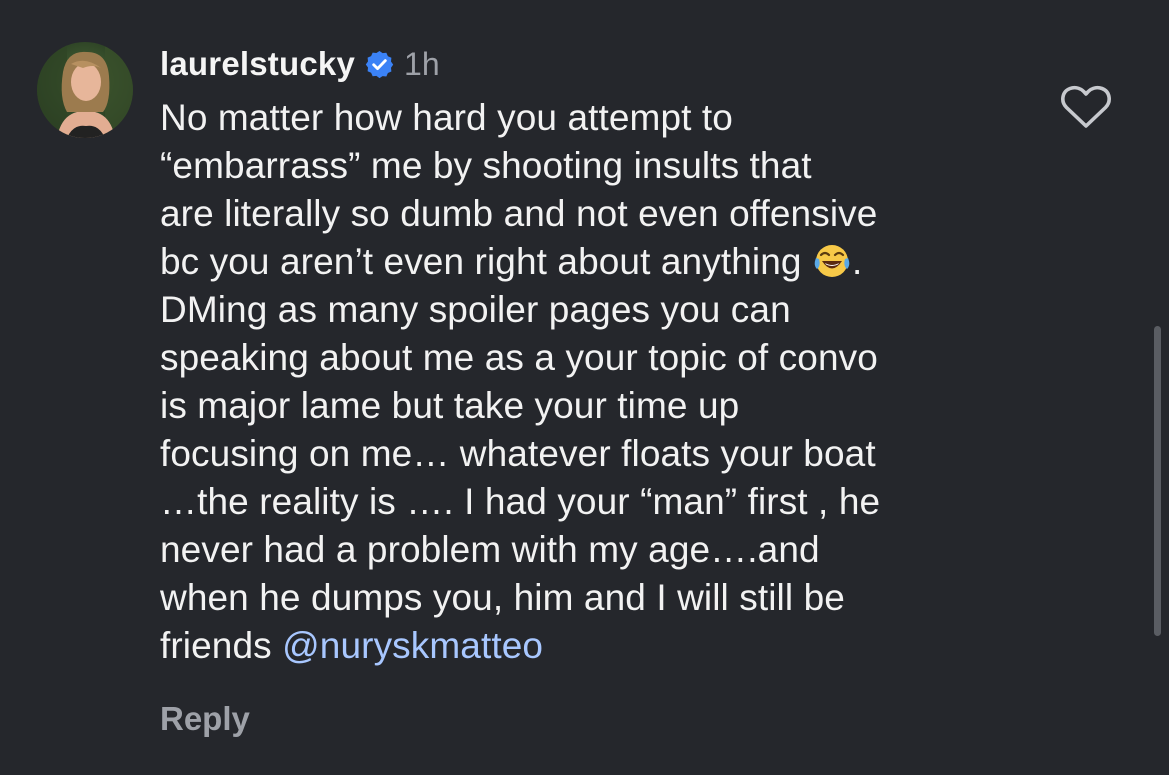 The image size is (1169, 775). What do you see at coordinates (257, 64) in the screenshot?
I see `username: laurelstucky` at bounding box center [257, 64].